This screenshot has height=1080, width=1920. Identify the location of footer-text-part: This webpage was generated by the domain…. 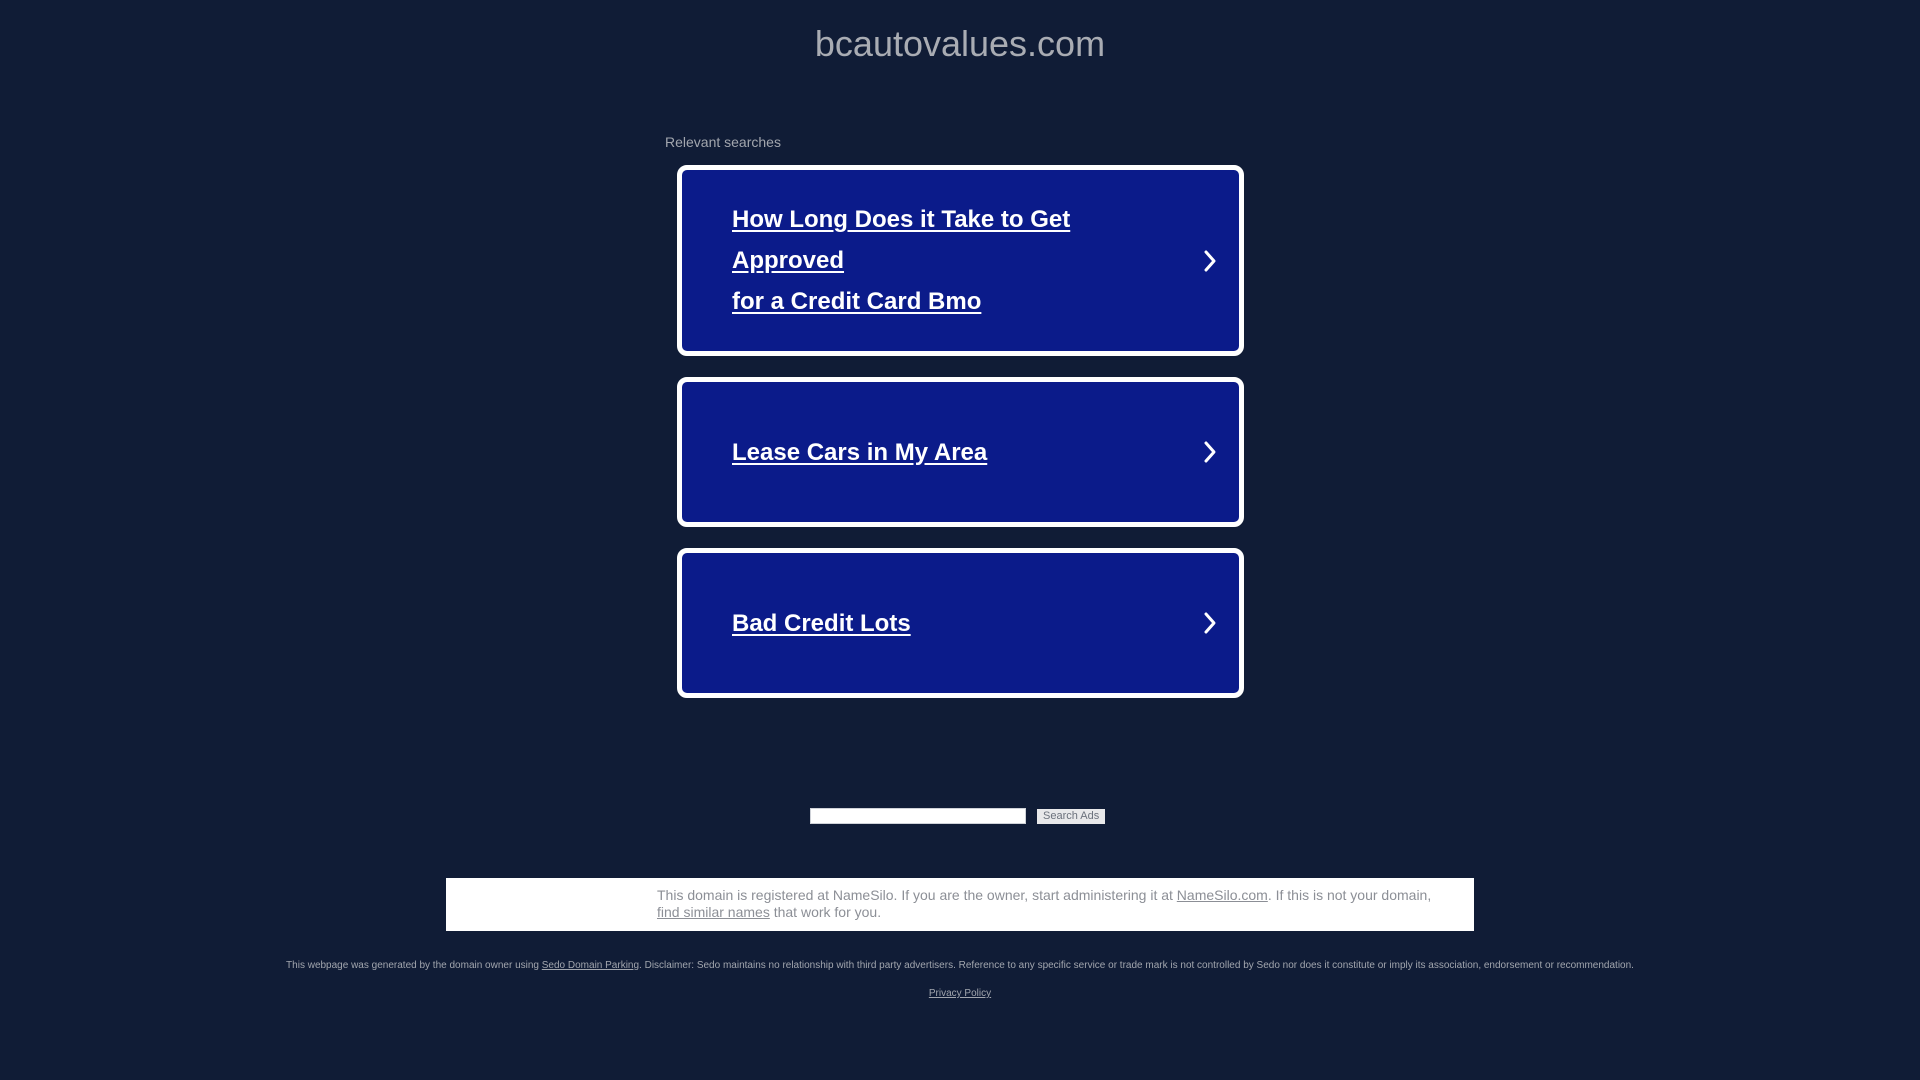
(414, 965).